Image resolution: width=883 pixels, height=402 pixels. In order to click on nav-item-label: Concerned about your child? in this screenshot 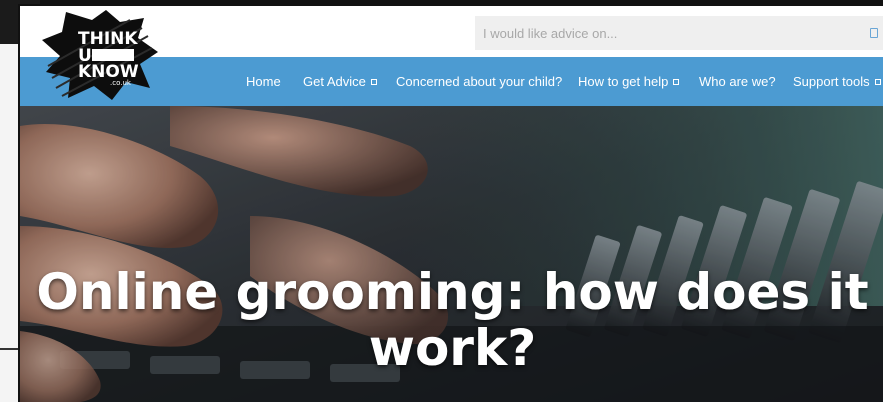, I will do `click(479, 81)`.